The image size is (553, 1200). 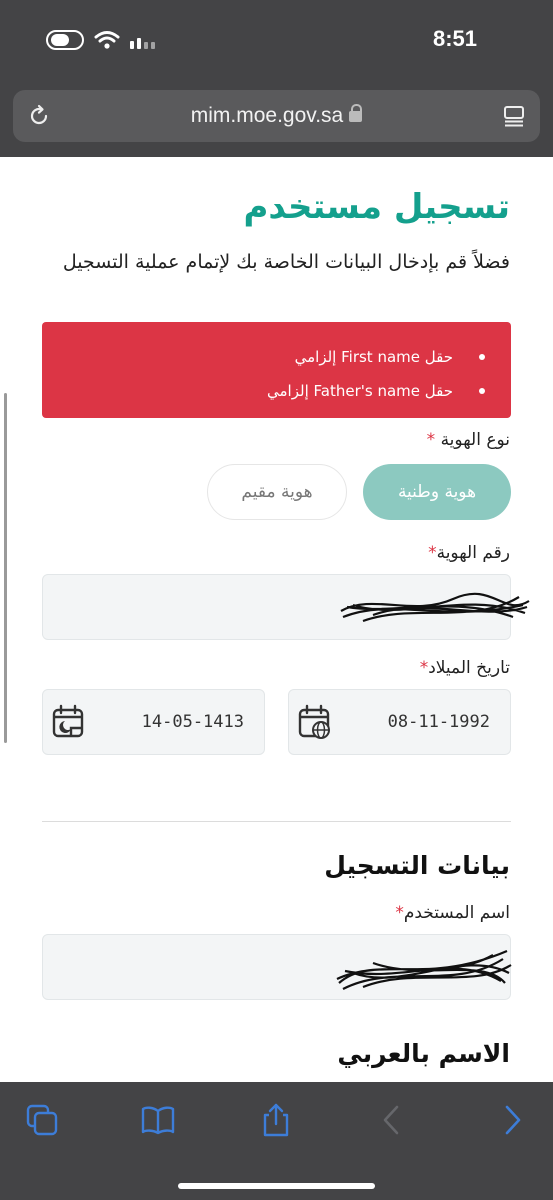 I want to click on bookmarks-icon, so click(x=158, y=1120).